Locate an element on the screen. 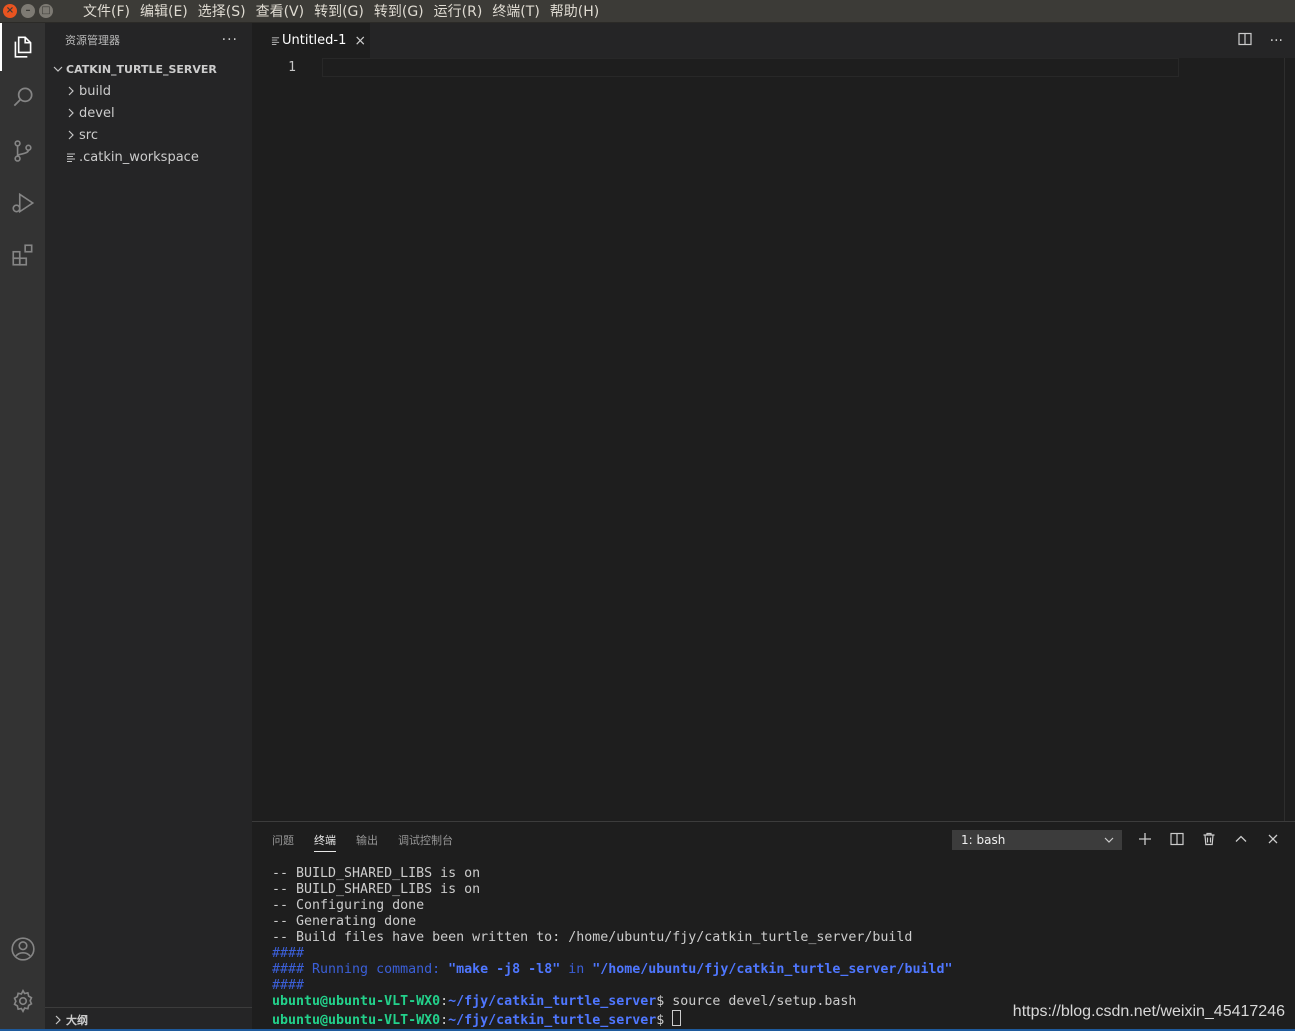  menu-help: 帮助(H) is located at coordinates (574, 11).